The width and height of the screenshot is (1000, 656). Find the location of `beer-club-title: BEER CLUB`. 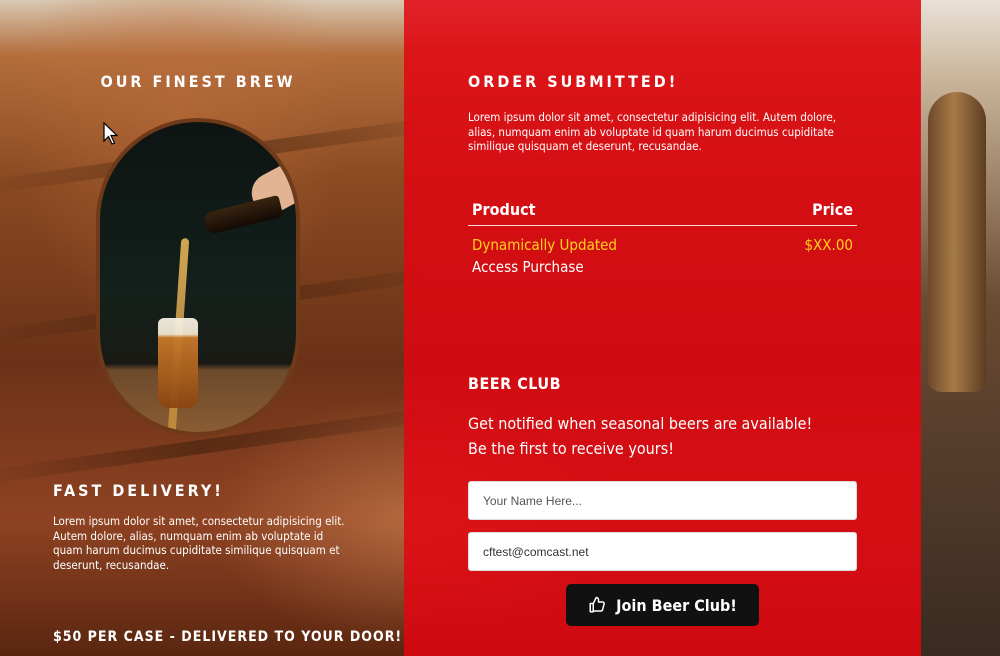

beer-club-title: BEER CLUB is located at coordinates (515, 383).